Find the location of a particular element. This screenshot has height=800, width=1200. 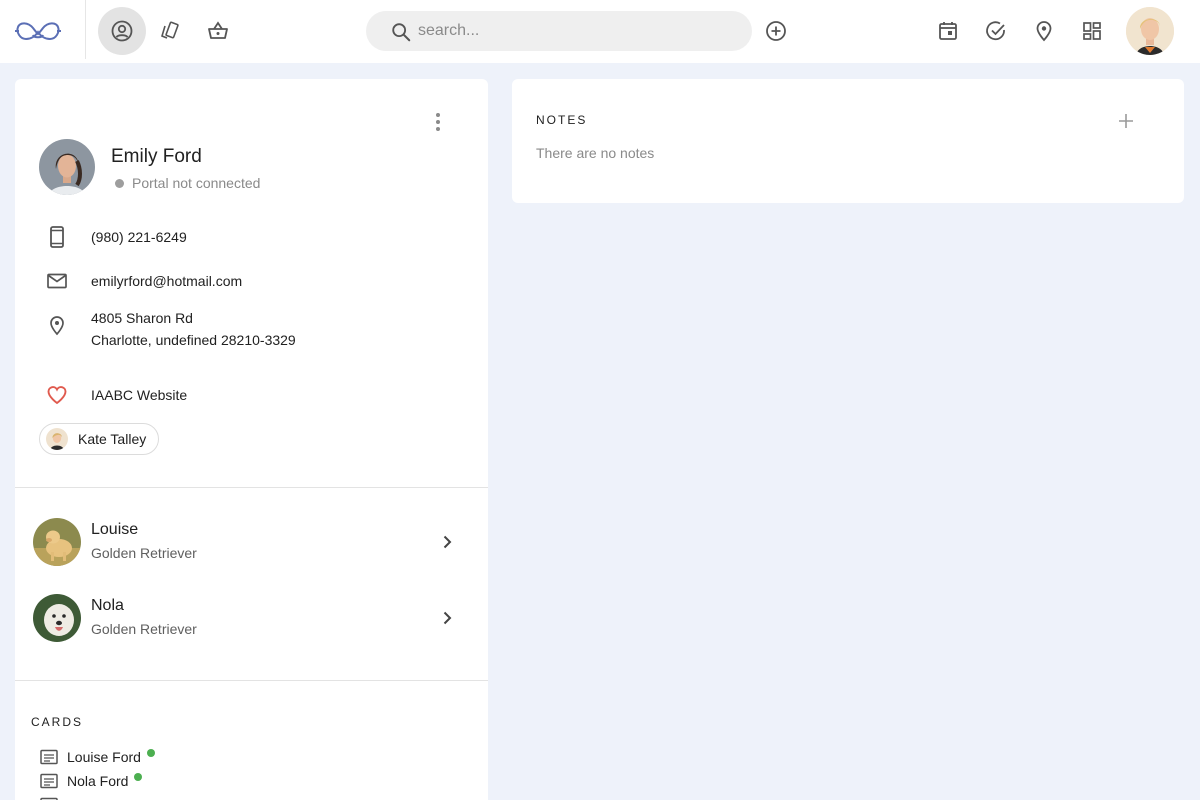

search-input is located at coordinates (568, 31).